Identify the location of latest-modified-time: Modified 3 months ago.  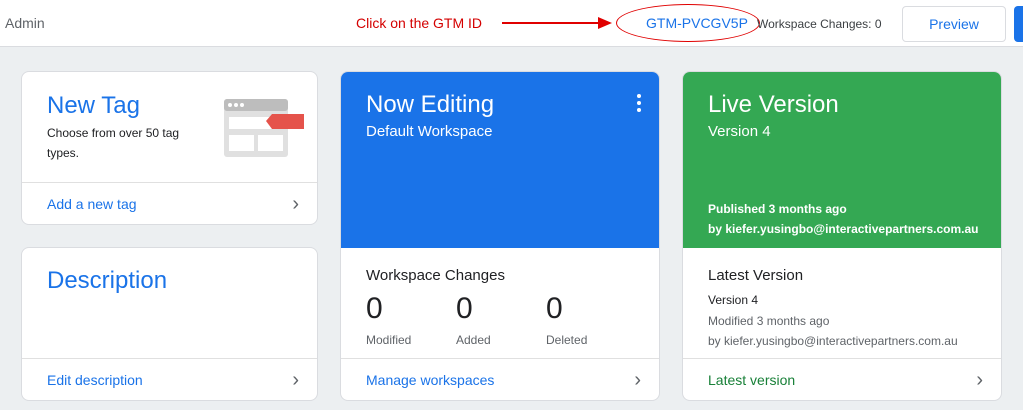
(769, 321).